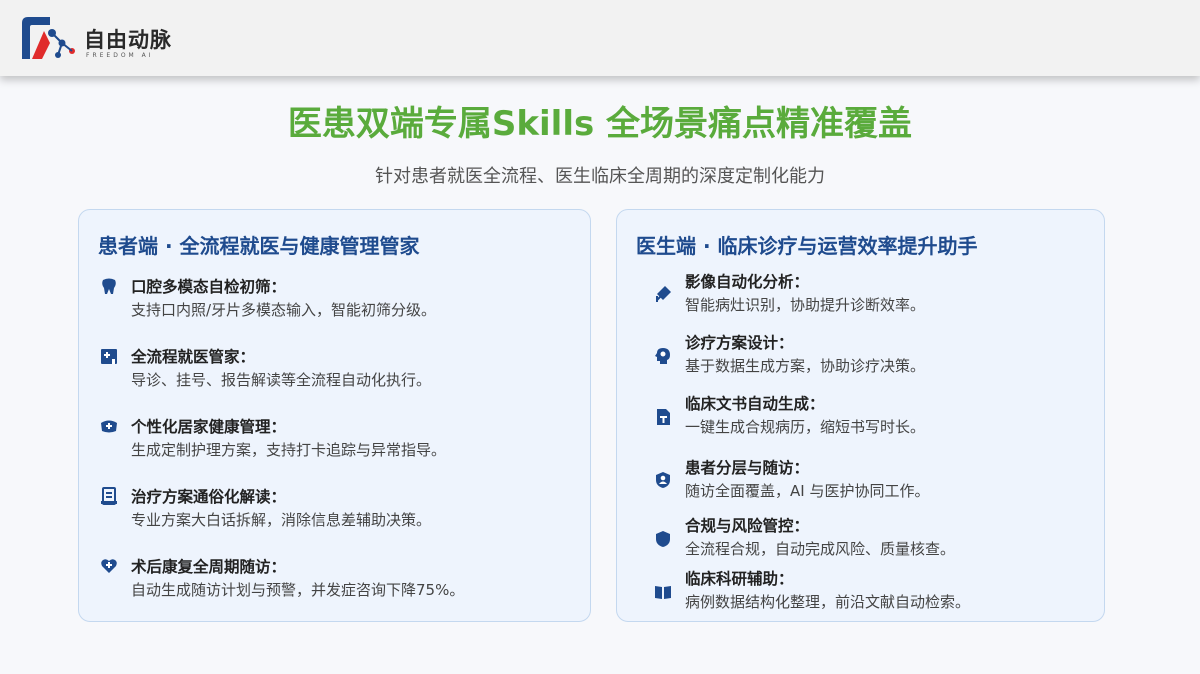 The height and width of the screenshot is (674, 1200). Describe the element at coordinates (747, 526) in the screenshot. I see `item-title: 合规与风险管控：` at that location.